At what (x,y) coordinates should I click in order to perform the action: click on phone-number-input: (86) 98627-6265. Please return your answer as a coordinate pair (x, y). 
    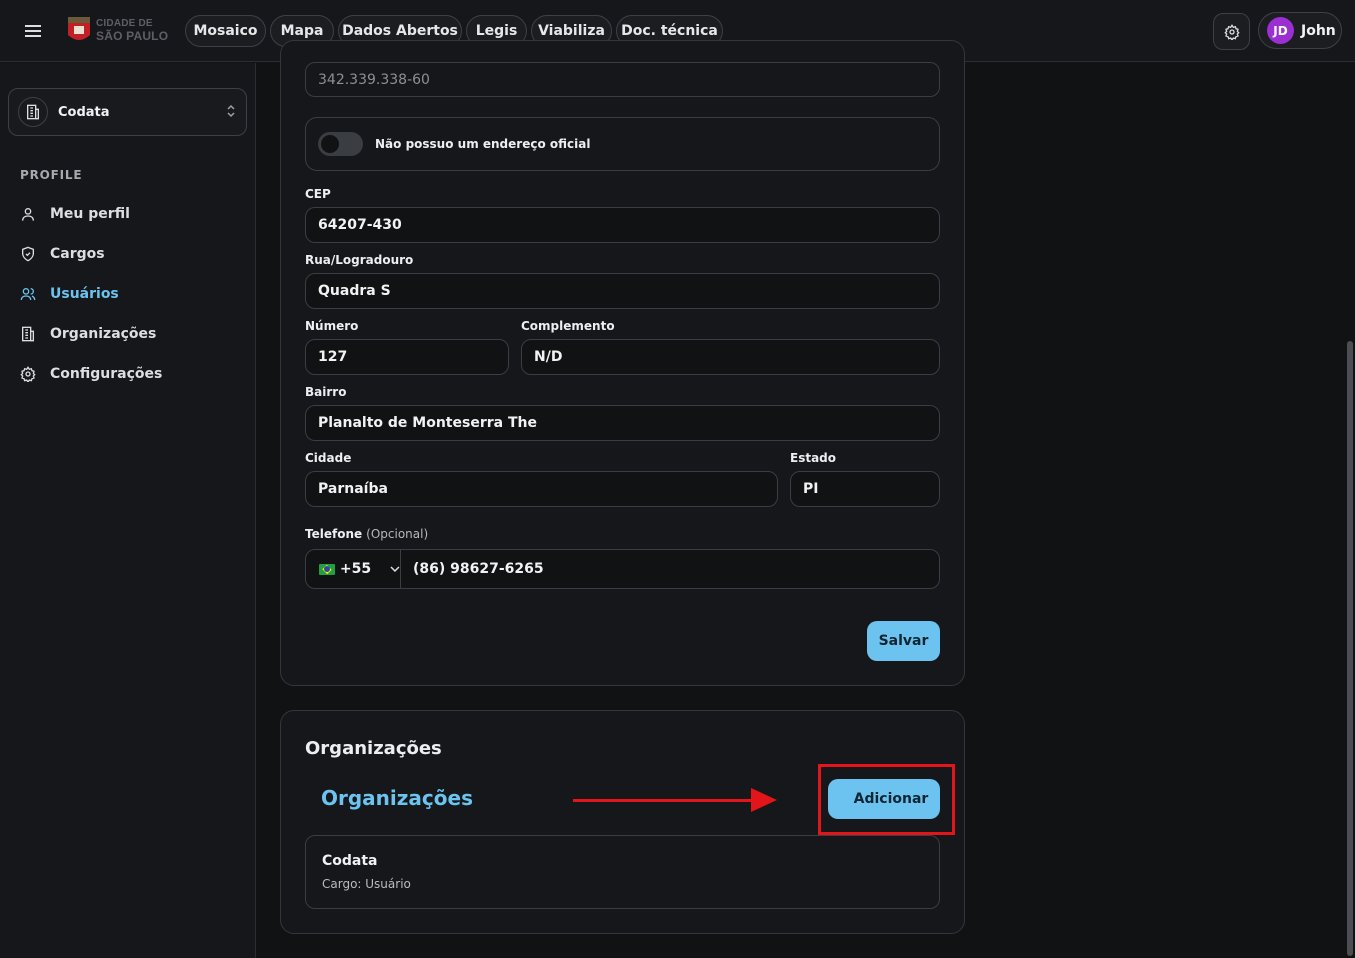
    Looking at the image, I should click on (472, 569).